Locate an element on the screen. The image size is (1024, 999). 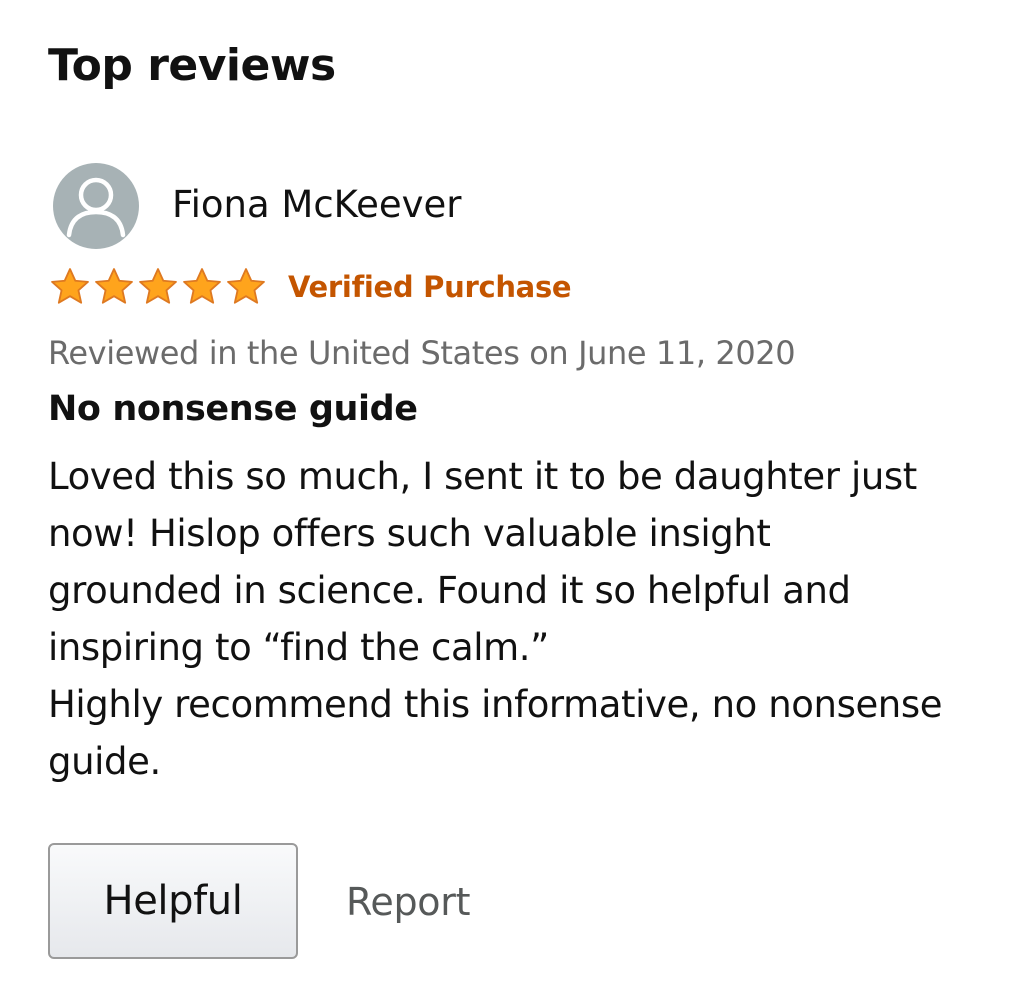
verified-purchase-badge: Verified Purchase is located at coordinates (430, 287).